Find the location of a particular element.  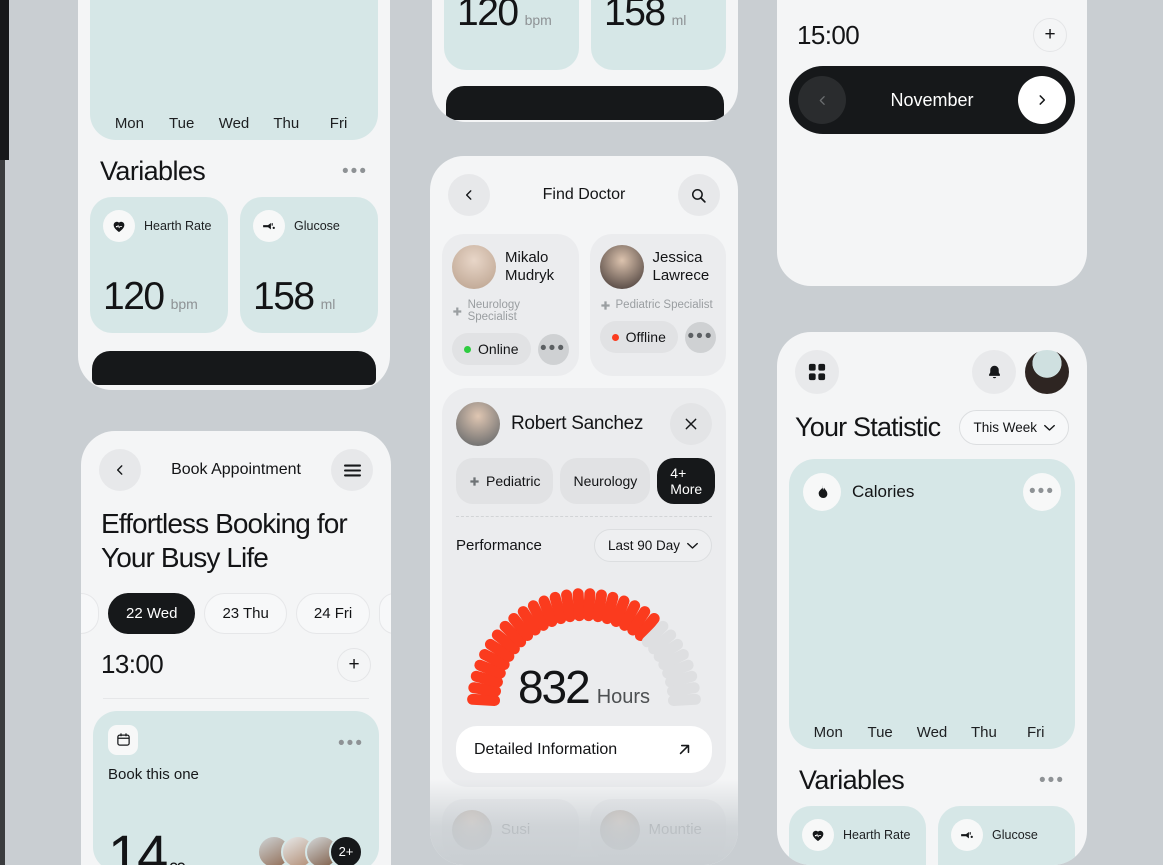

day-chip-prev is located at coordinates (90, 613).